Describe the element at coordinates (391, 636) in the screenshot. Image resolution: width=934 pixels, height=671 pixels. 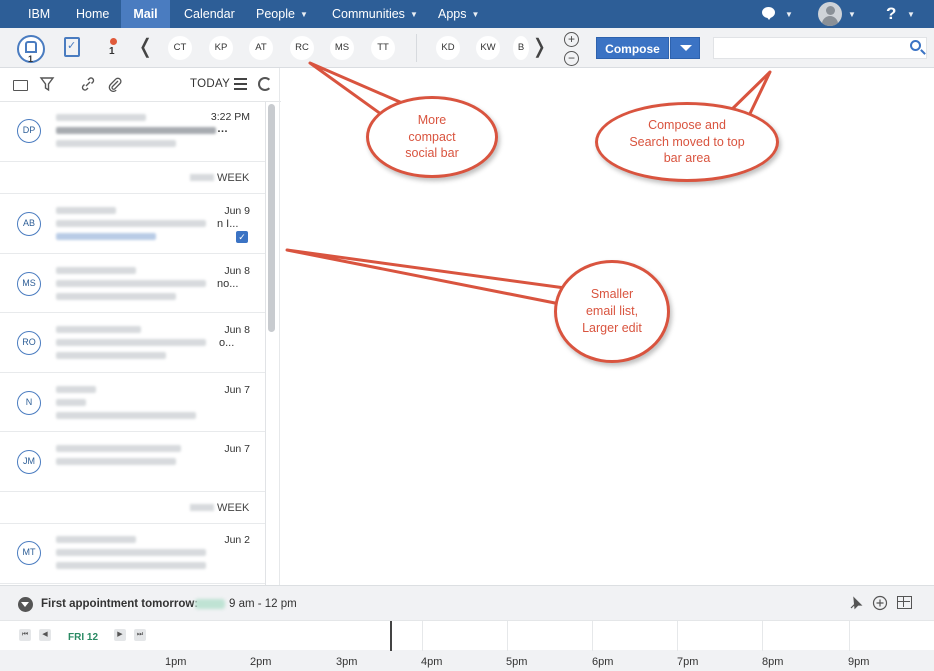
I see `current-time-marker` at that location.